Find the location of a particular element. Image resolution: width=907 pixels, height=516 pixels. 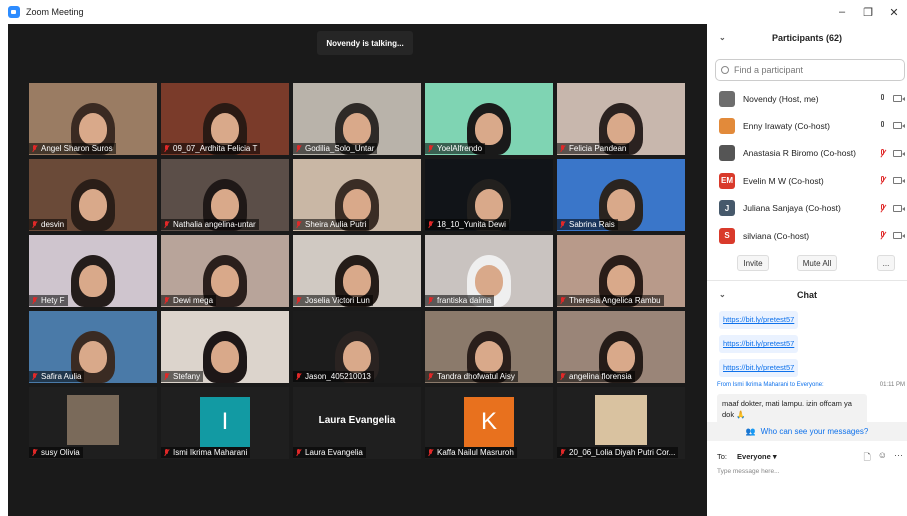

avatar: J is located at coordinates (727, 208).